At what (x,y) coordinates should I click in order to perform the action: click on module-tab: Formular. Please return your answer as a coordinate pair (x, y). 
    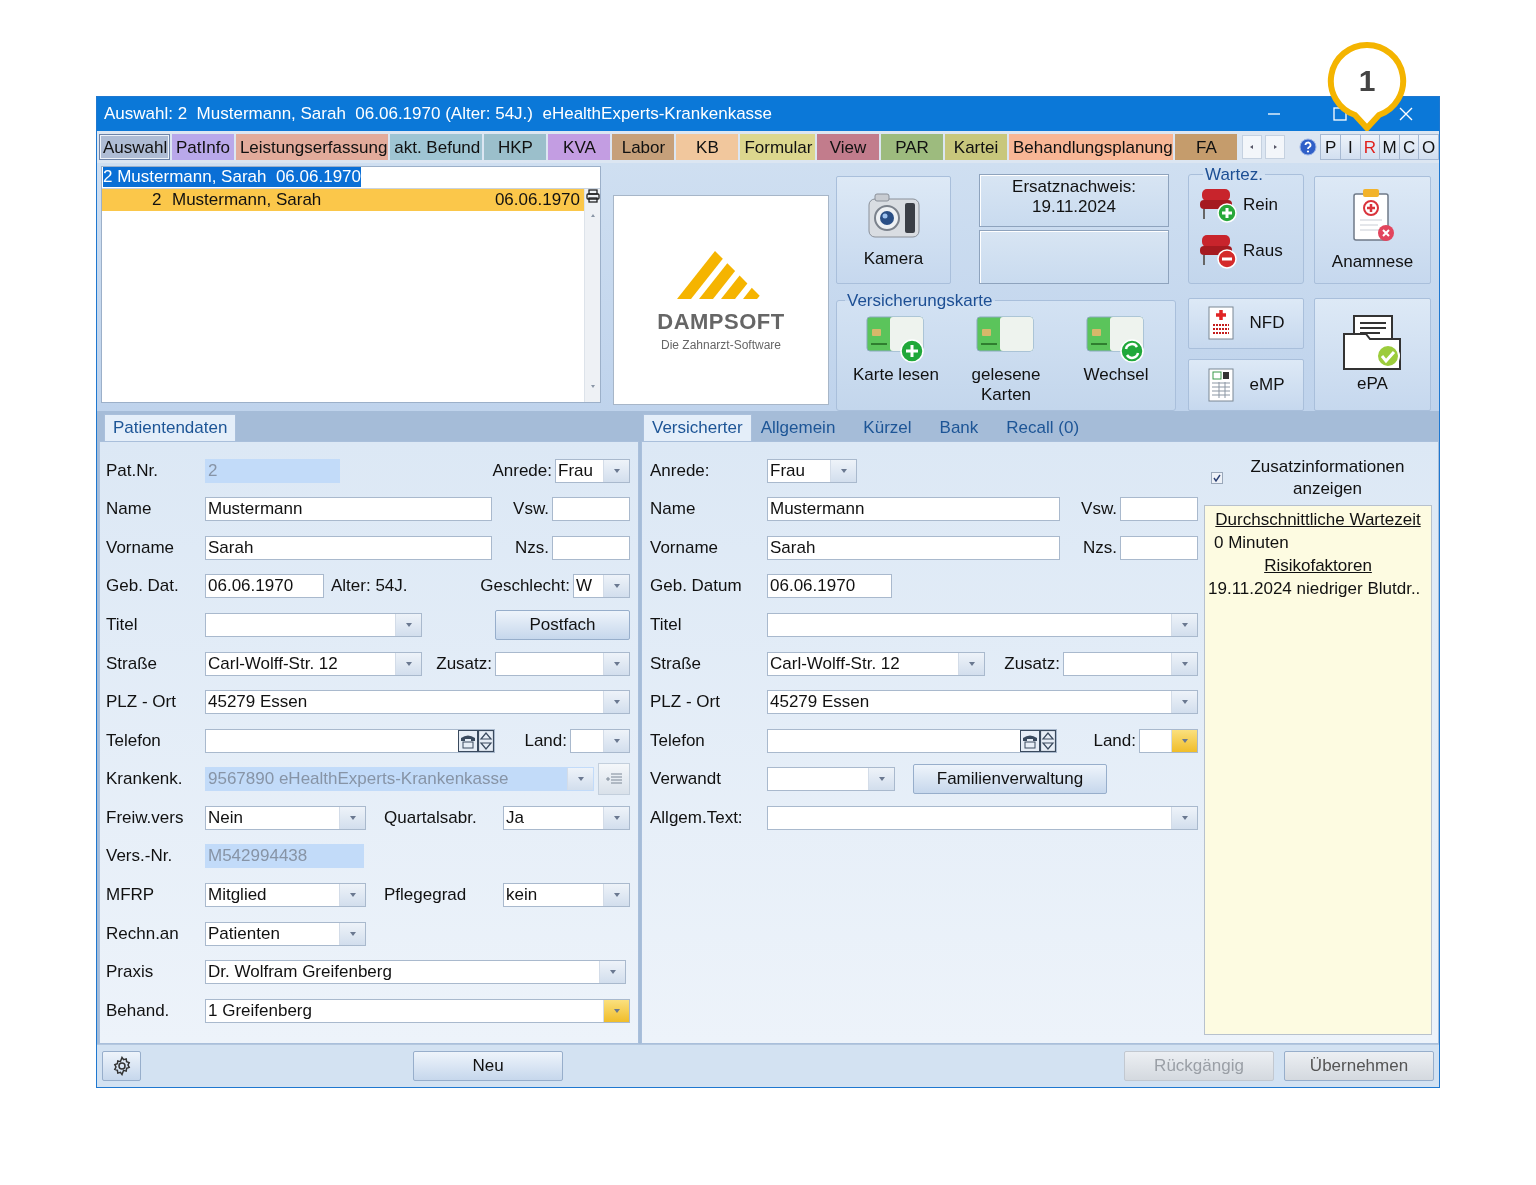
    Looking at the image, I should click on (777, 146).